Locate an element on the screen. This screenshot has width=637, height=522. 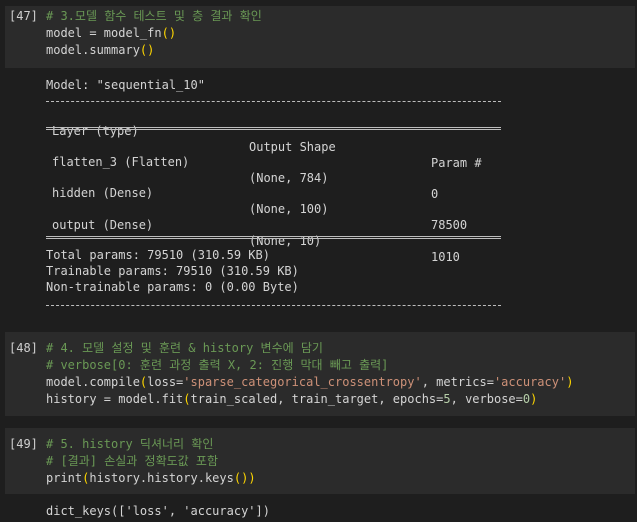
code-token: # 5. history 딕셔너리 확인 is located at coordinates (130, 444).